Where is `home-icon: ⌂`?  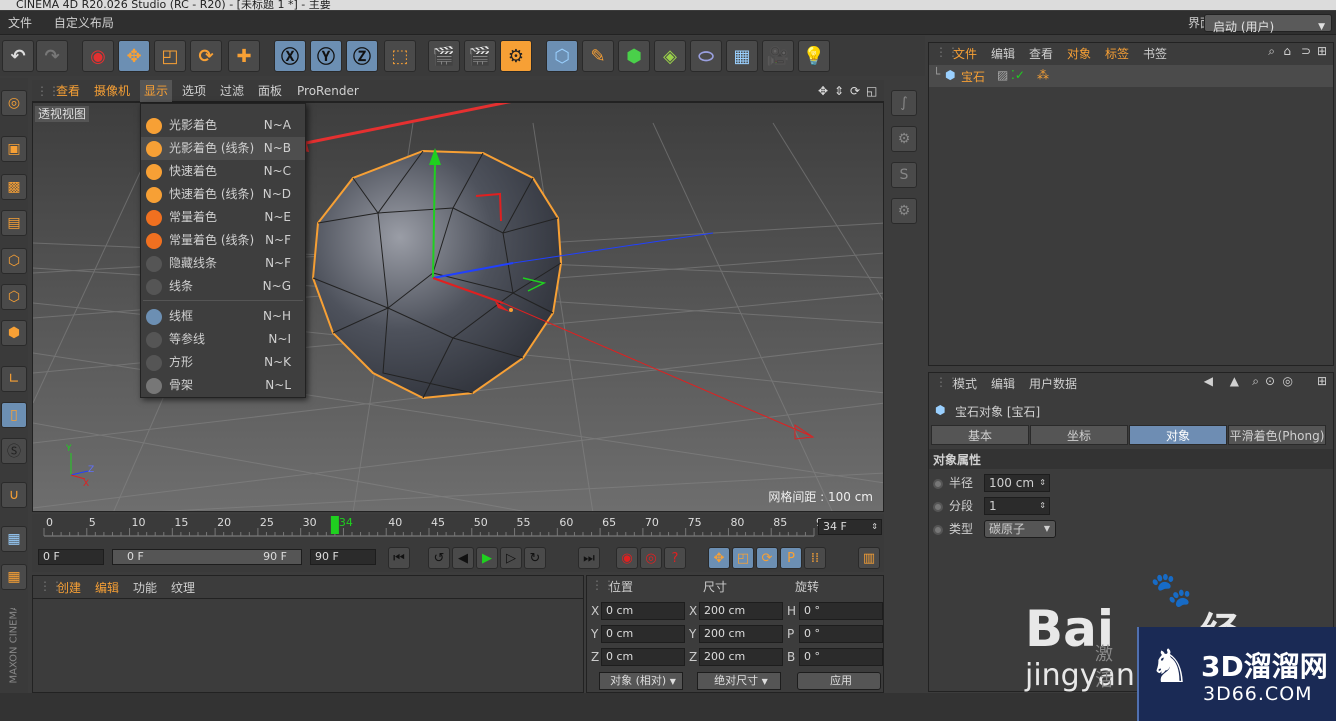 home-icon: ⌂ is located at coordinates (1287, 51).